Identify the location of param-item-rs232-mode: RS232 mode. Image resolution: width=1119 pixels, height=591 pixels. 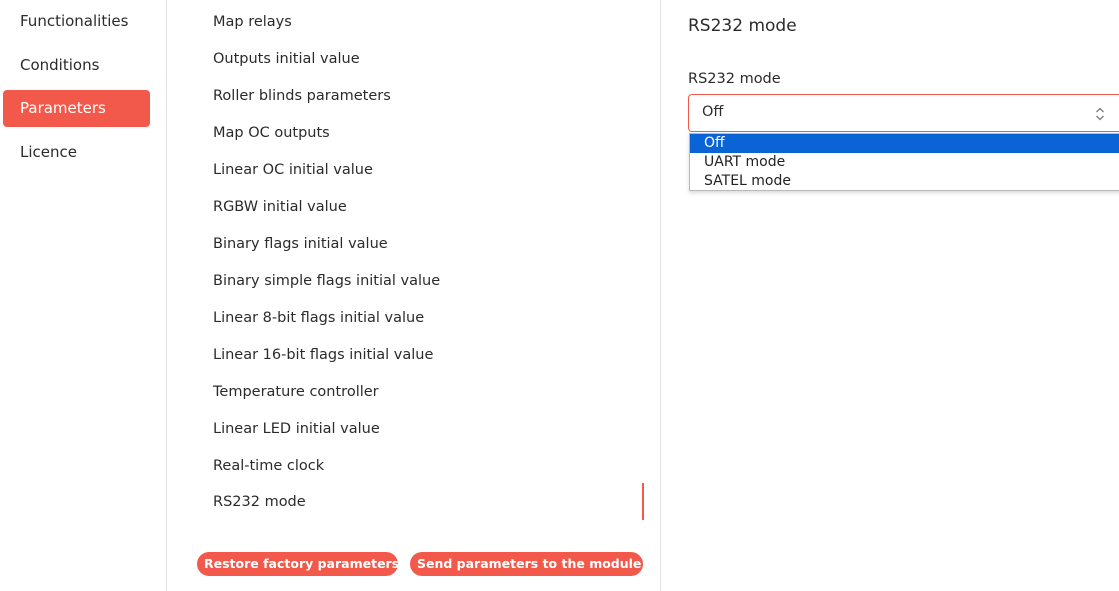
(259, 502).